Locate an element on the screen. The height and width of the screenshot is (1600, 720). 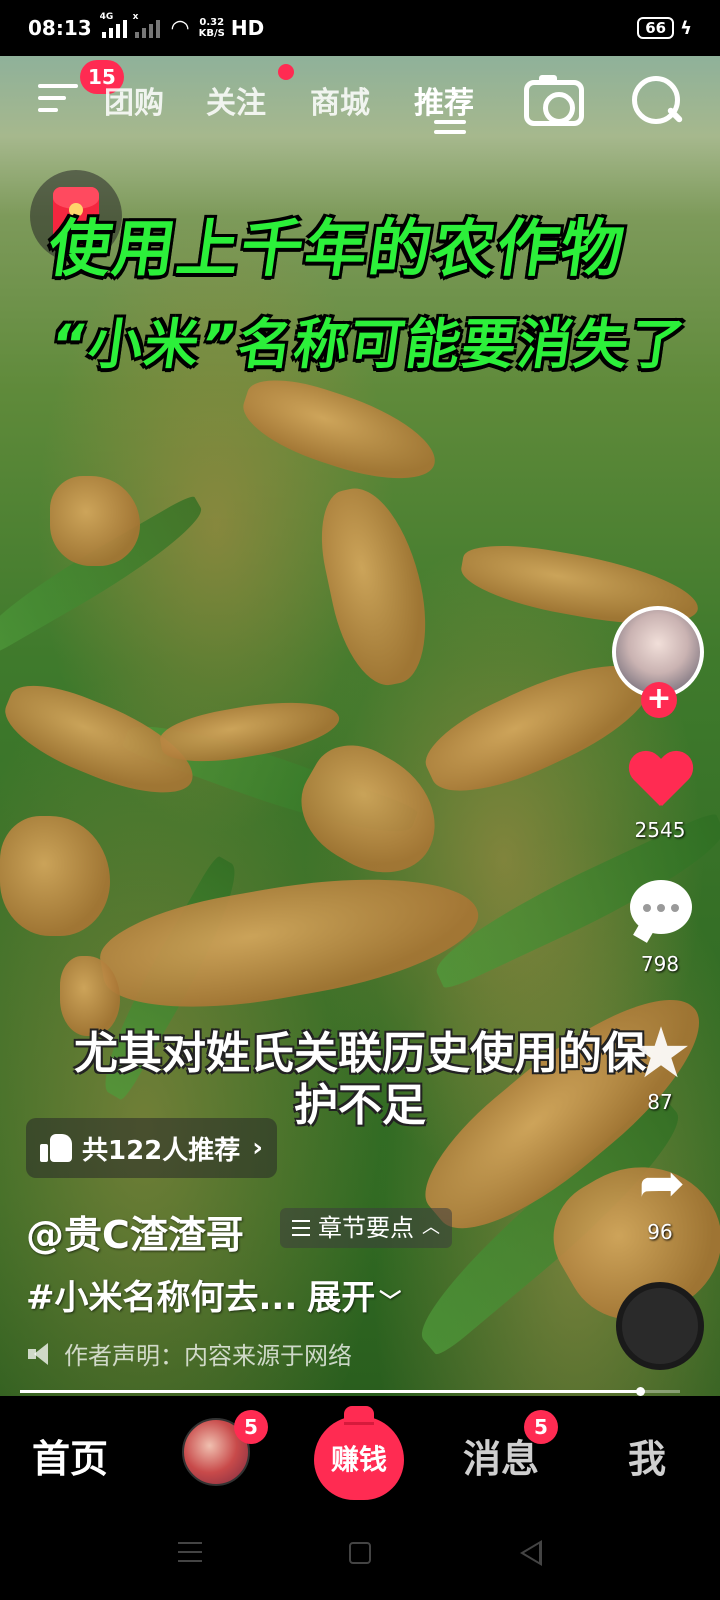
music-disc-icon is located at coordinates (660, 1326).